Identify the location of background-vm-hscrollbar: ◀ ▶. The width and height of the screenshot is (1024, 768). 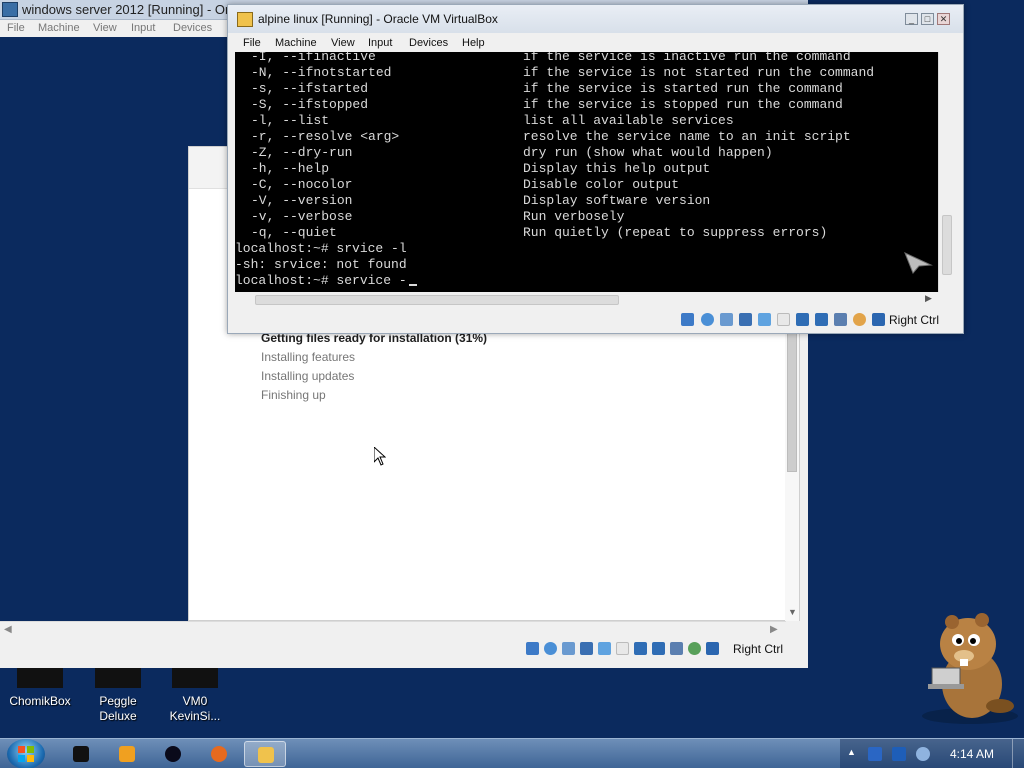
(393, 629).